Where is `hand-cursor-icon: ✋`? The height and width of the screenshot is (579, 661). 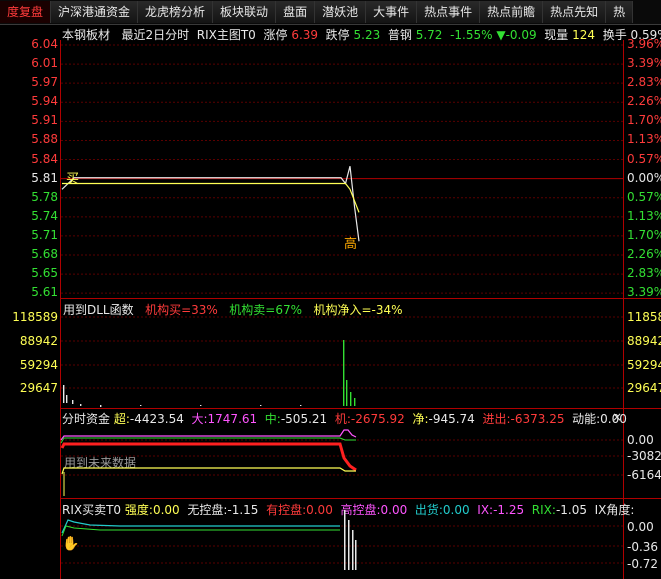
hand-cursor-icon: ✋ is located at coordinates (70, 543).